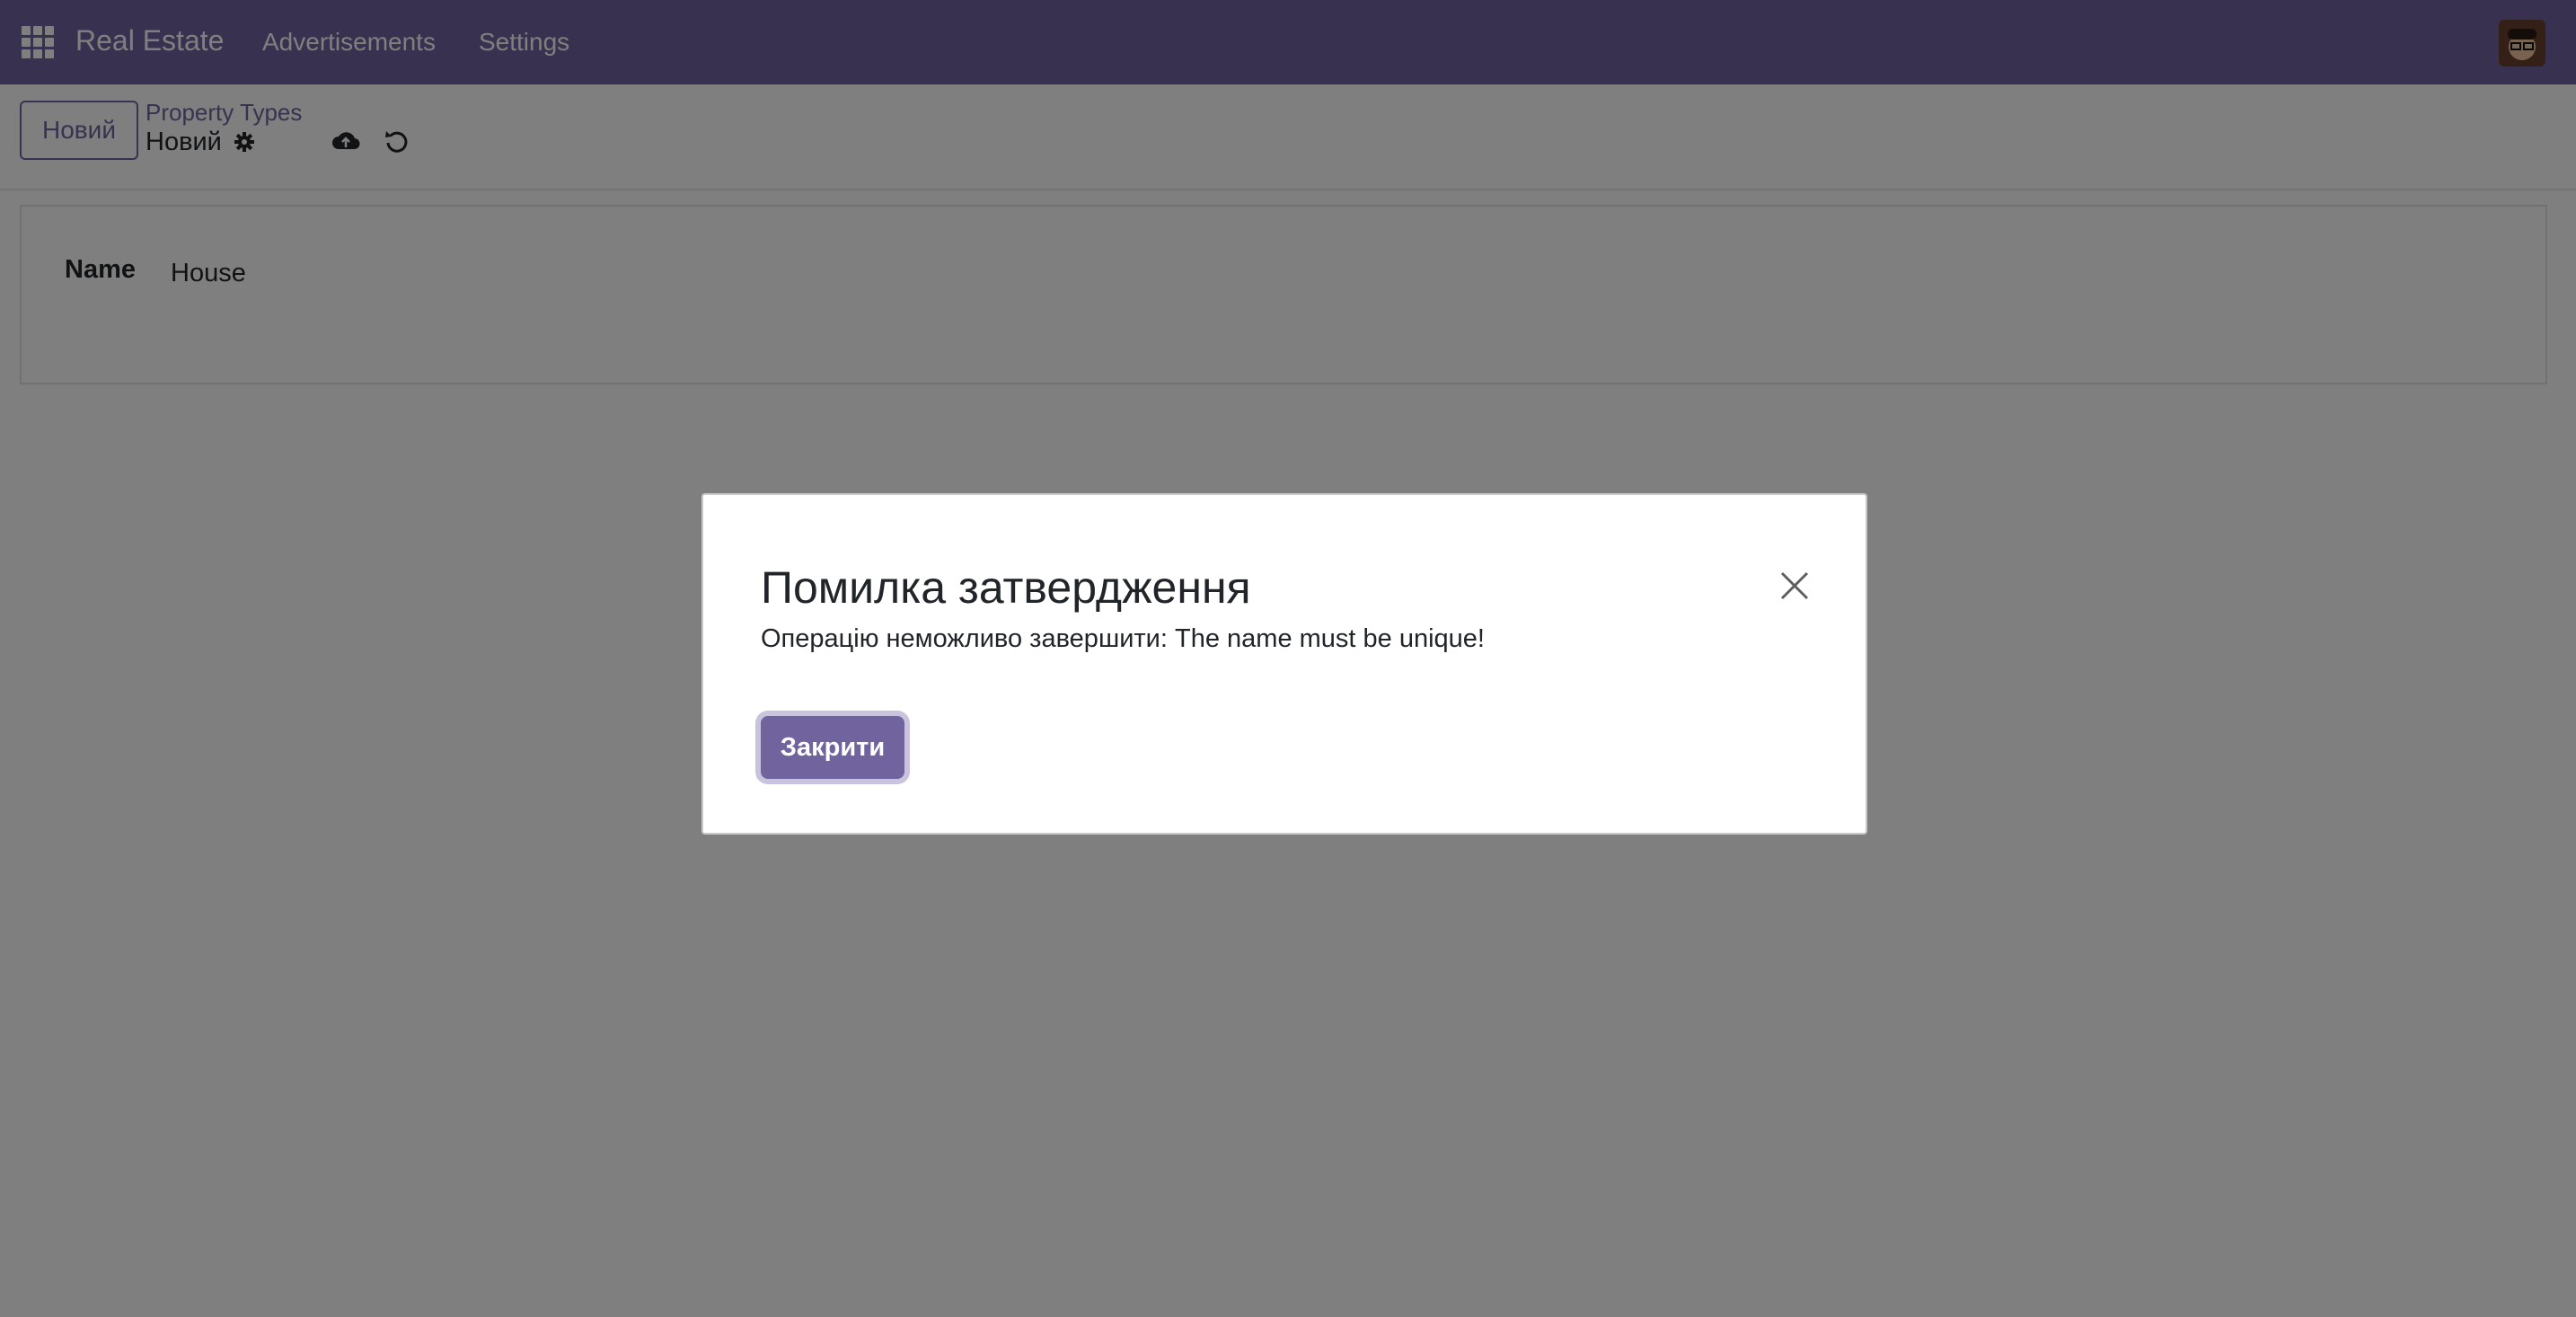 This screenshot has width=2576, height=1317. What do you see at coordinates (832, 748) in the screenshot?
I see `close-button: Закрити` at bounding box center [832, 748].